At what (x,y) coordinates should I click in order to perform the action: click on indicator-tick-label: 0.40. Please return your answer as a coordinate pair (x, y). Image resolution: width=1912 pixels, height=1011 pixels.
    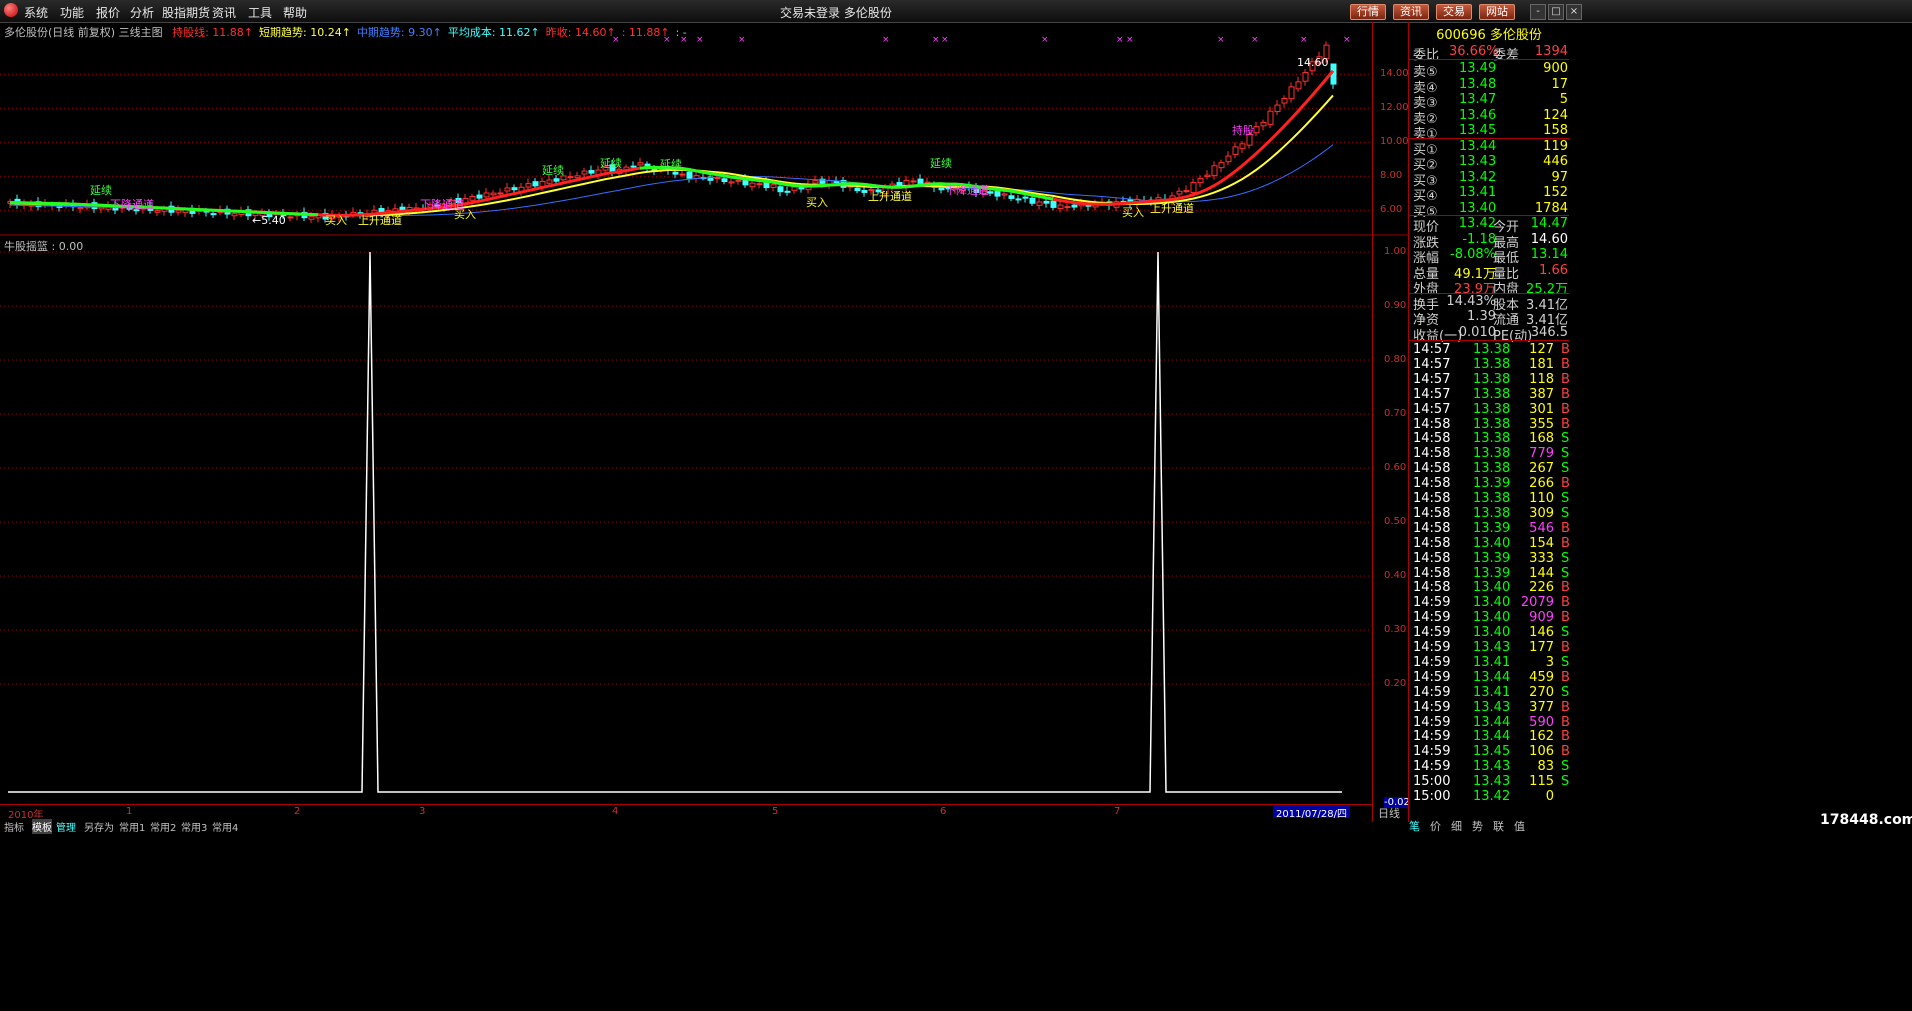
    Looking at the image, I should click on (1395, 575).